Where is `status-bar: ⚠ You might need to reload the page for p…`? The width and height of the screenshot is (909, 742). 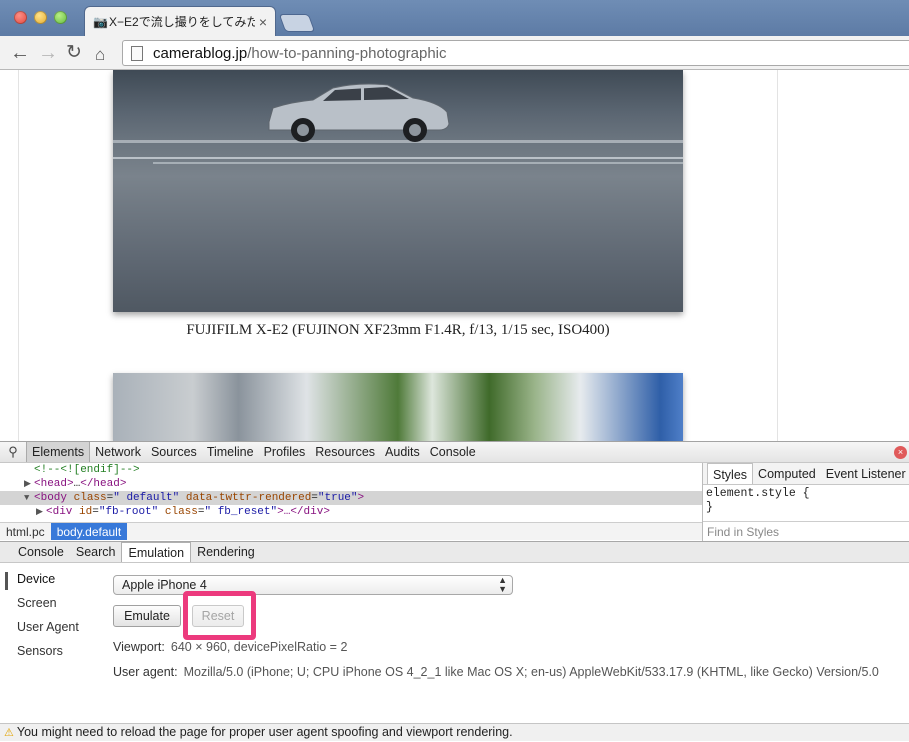
status-bar: ⚠ You might need to reload the page for p… is located at coordinates (454, 732).